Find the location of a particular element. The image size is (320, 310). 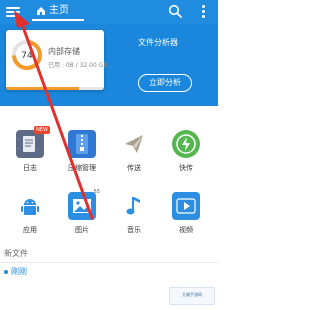

more-vertical-icon is located at coordinates (203, 12).